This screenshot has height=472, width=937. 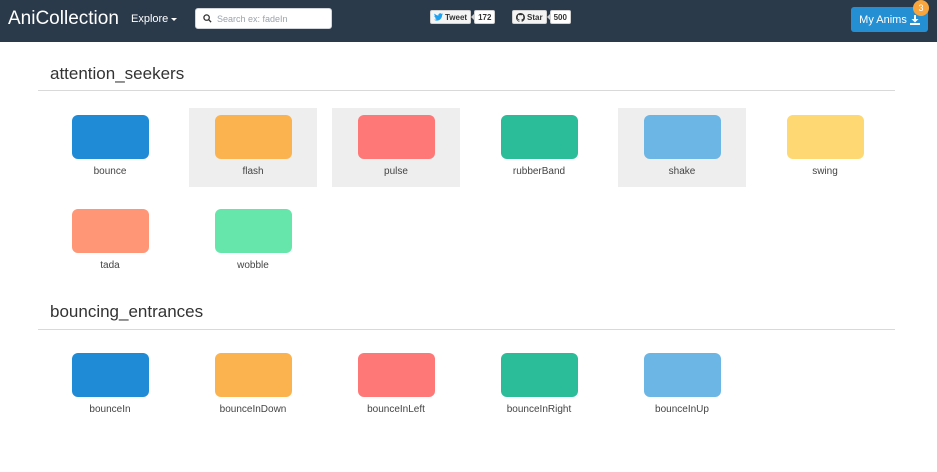 I want to click on github-icon, so click(x=520, y=17).